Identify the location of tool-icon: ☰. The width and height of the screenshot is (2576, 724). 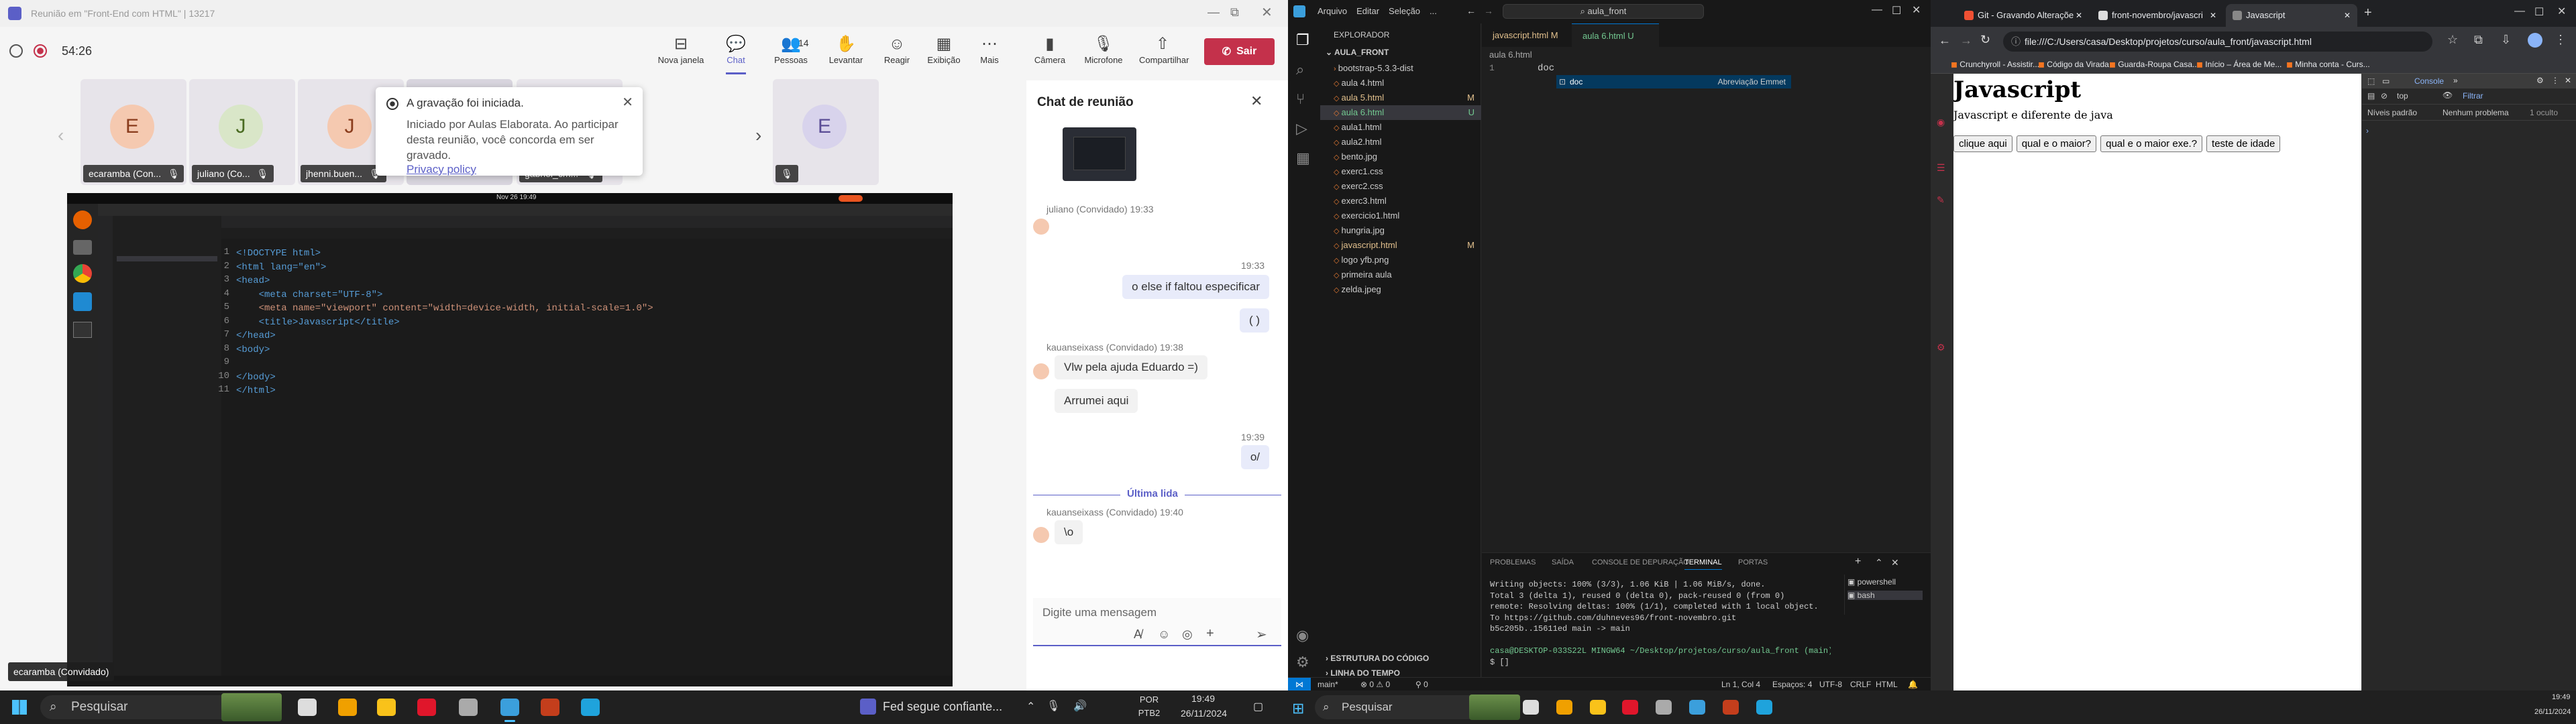
(1941, 168).